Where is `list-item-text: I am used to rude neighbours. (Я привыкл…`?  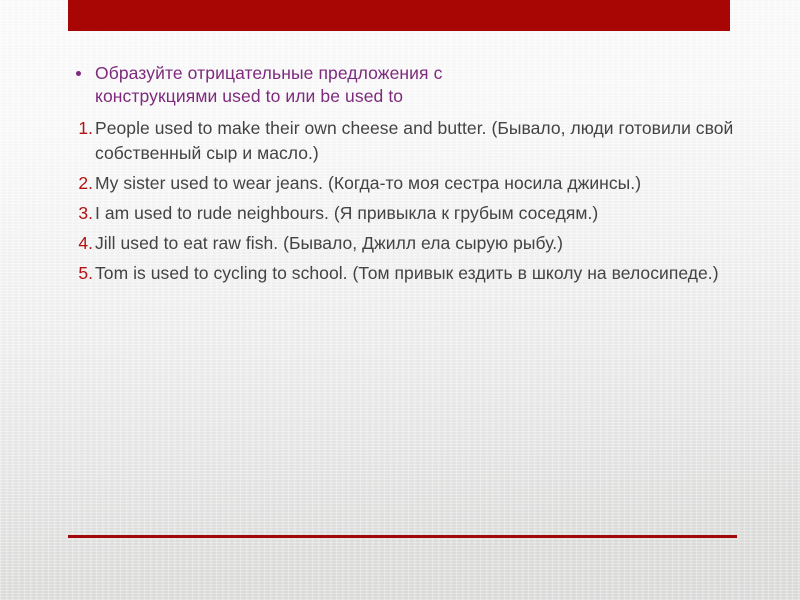
list-item-text: I am used to rude neighbours. (Я привыкл… is located at coordinates (347, 213).